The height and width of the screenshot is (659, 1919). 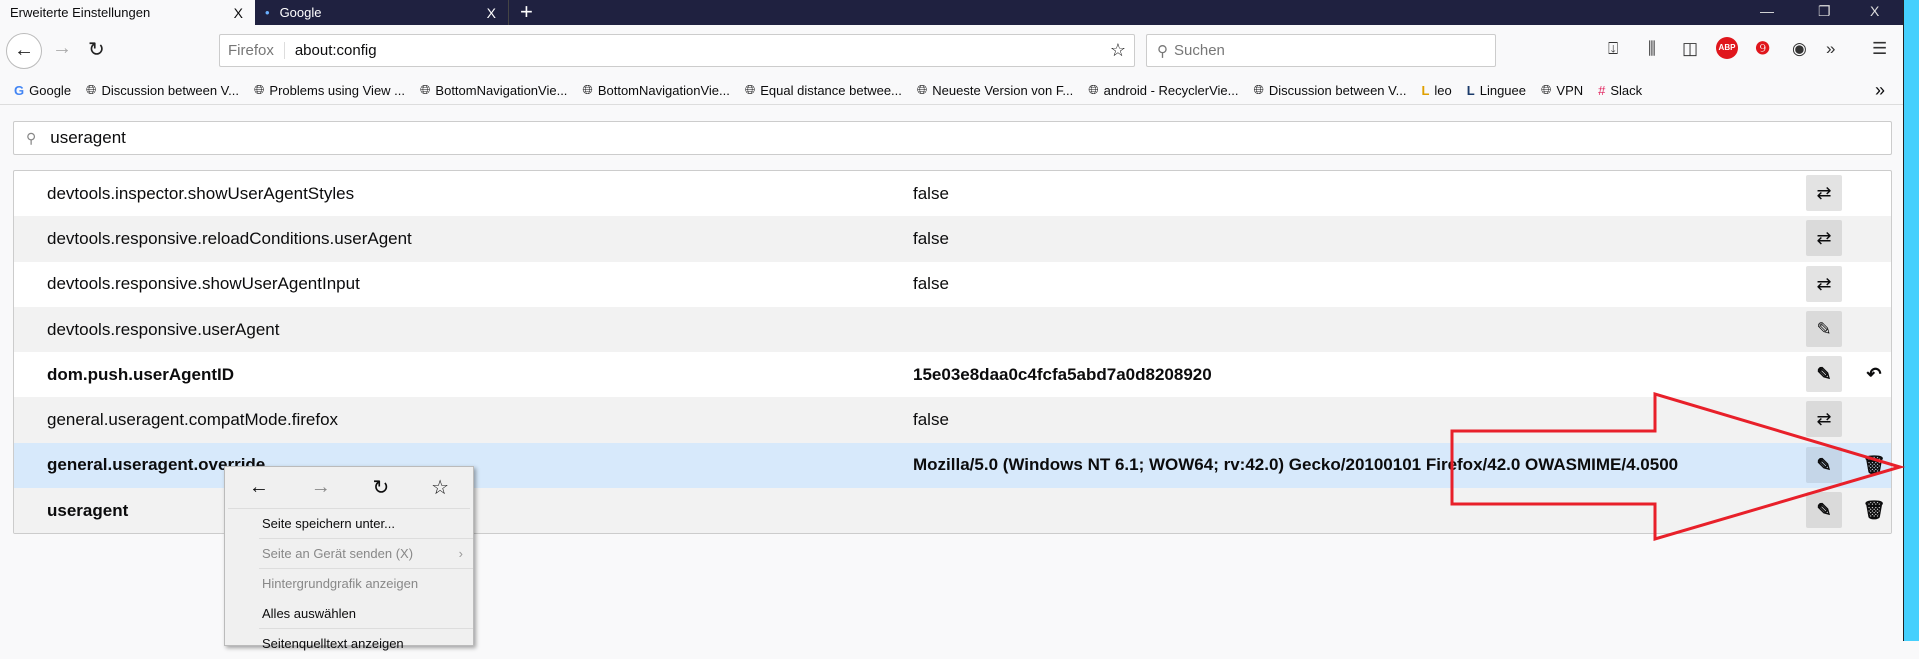 I want to click on pref-name: devtools.responsive.userAgent, so click(x=163, y=329).